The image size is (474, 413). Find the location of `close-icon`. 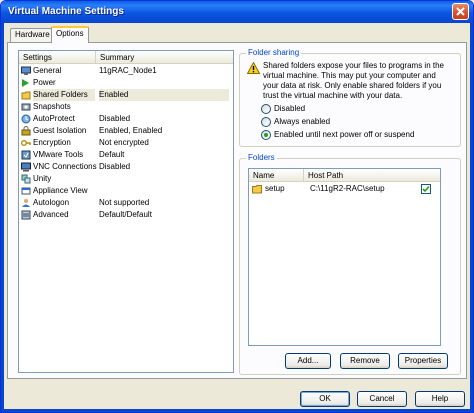

close-icon is located at coordinates (460, 11).